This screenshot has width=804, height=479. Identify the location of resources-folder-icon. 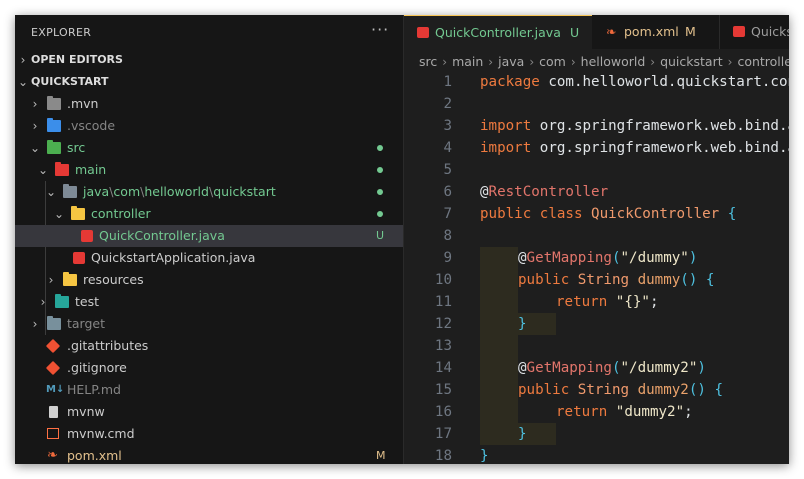
(70, 279).